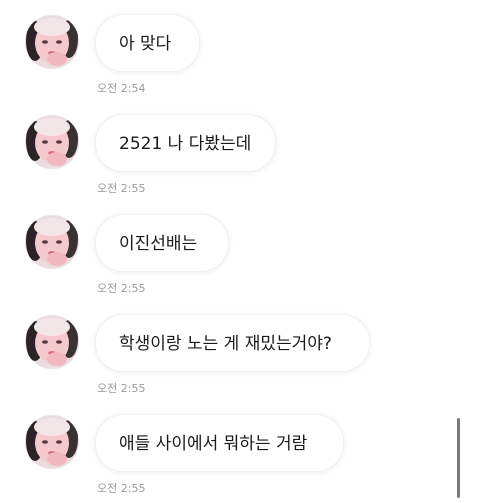  I want to click on message-bubble: 학생이랑 노는 게 재밌는거야?, so click(232, 343).